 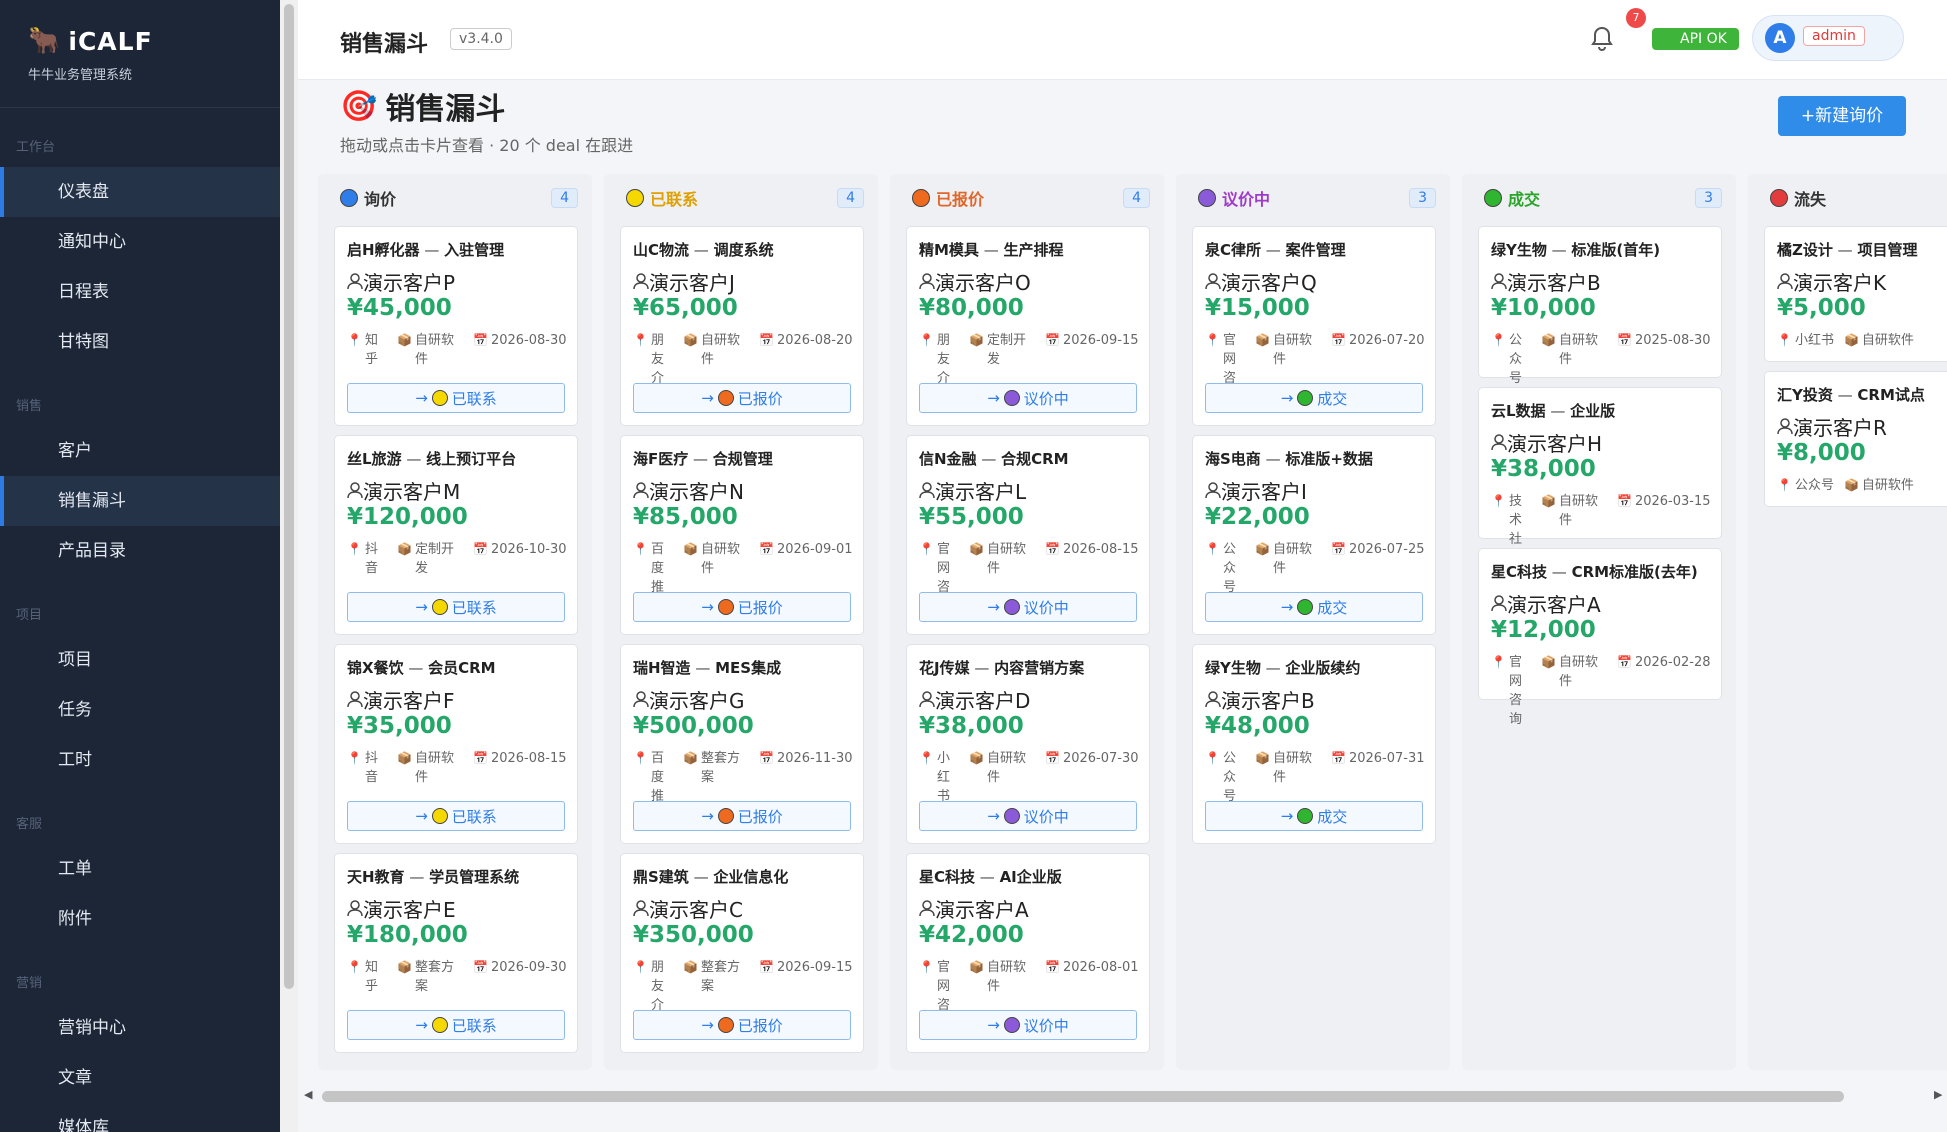 What do you see at coordinates (751, 877) in the screenshot?
I see `deal-product: 企业信息化` at bounding box center [751, 877].